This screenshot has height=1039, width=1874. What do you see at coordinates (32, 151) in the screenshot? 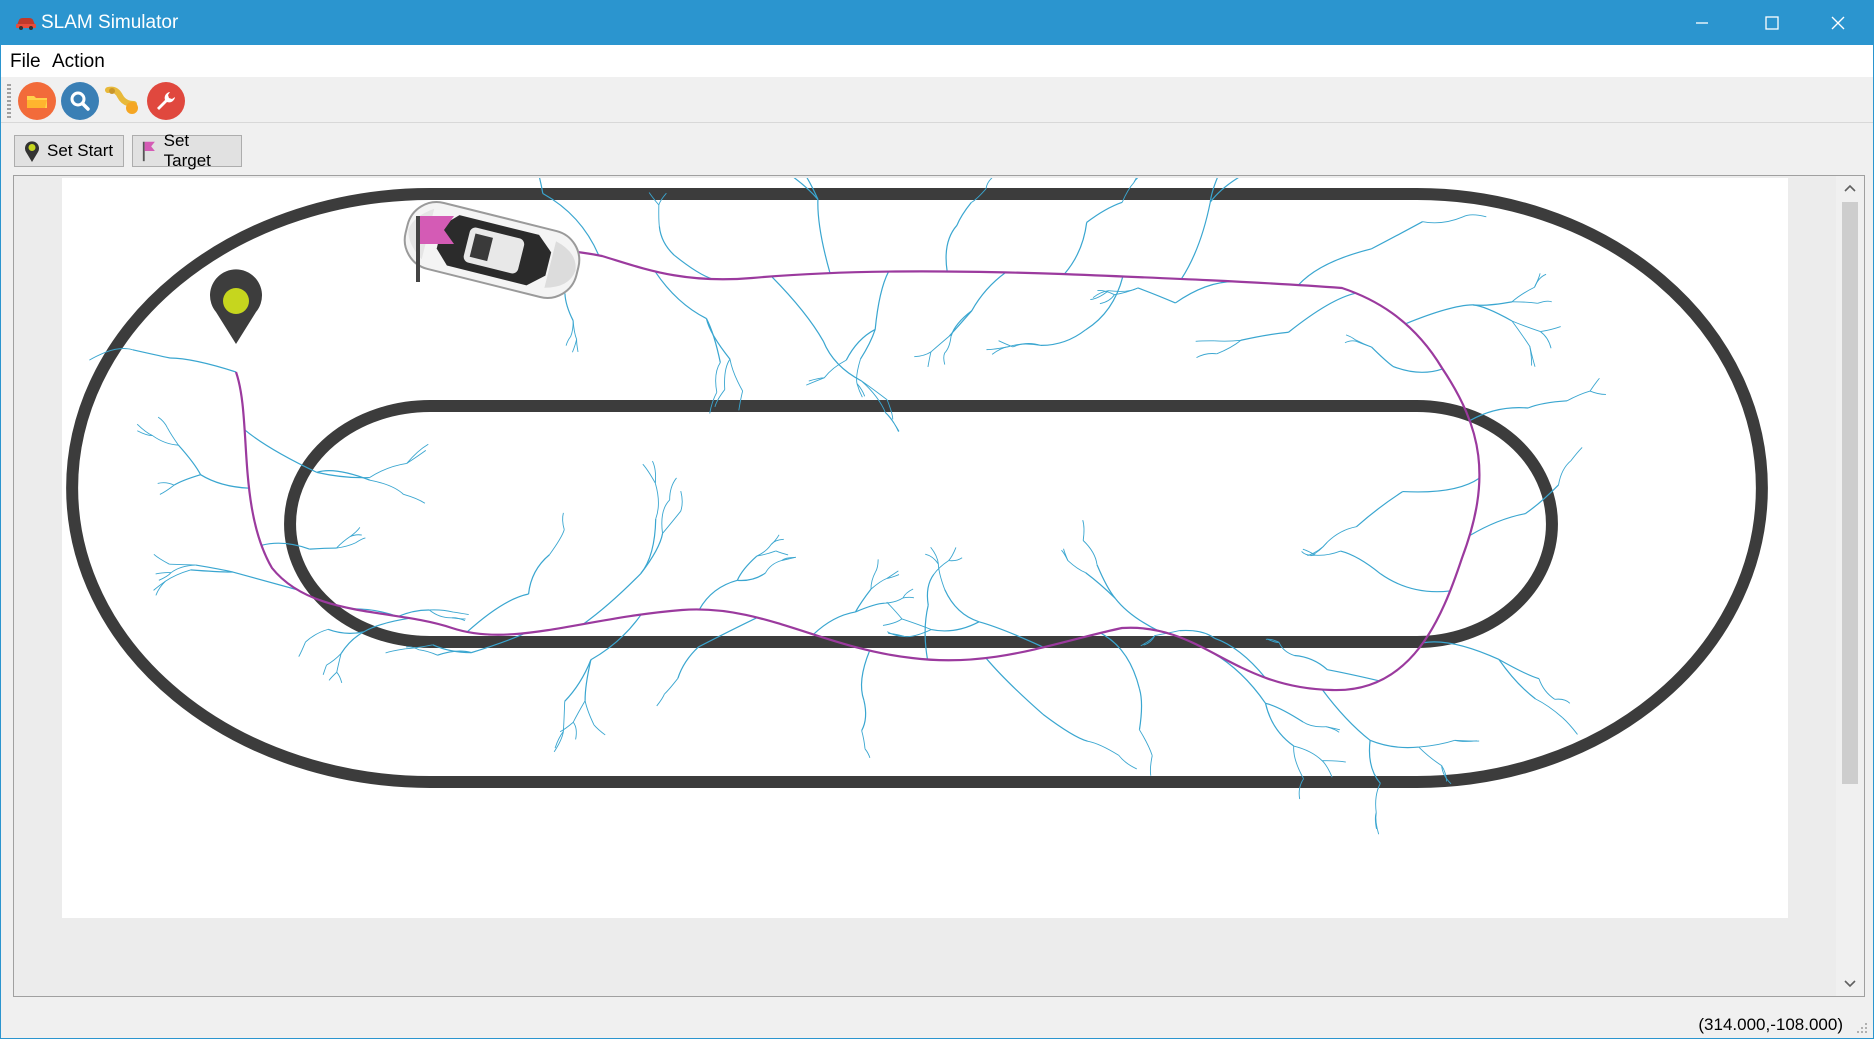
I see `location-pin-icon` at bounding box center [32, 151].